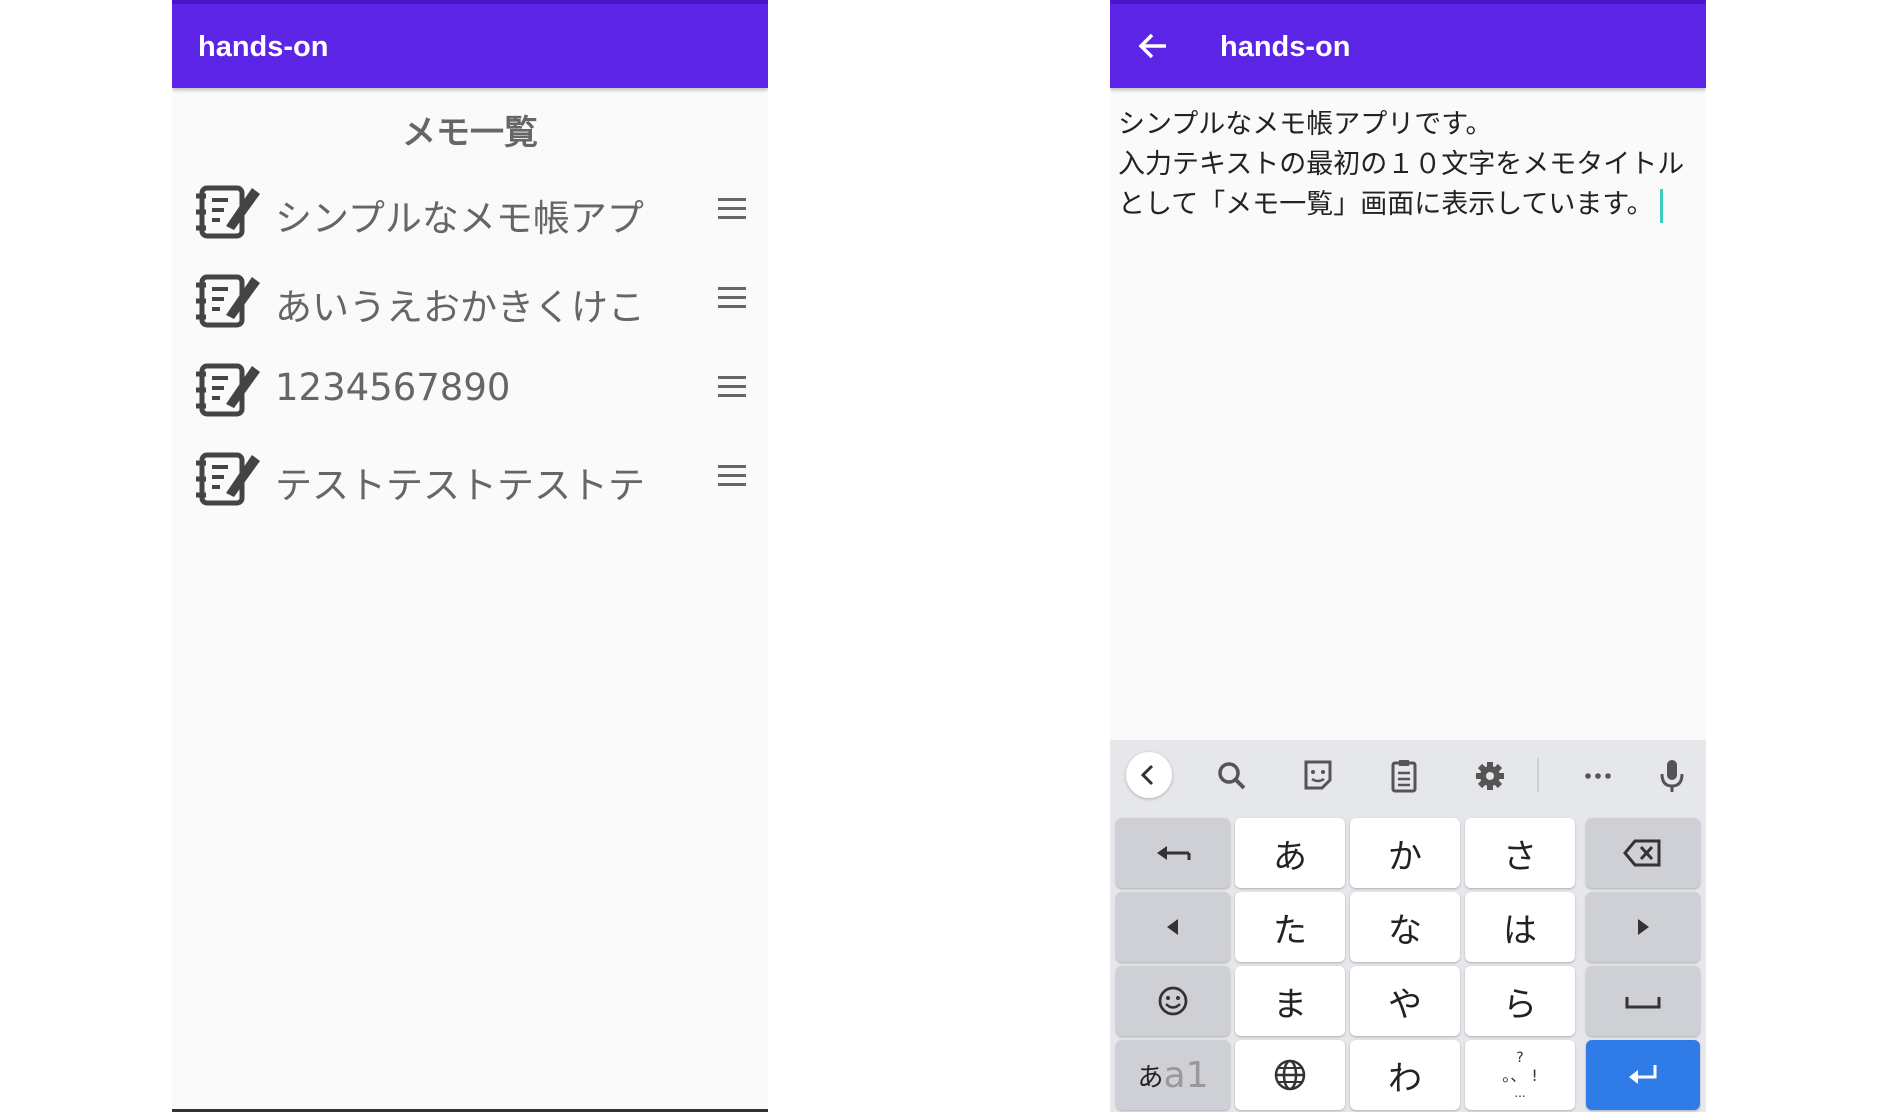 The width and height of the screenshot is (1898, 1112). I want to click on editor-line: 入力テキストの最初の１０文字をメモタイトル, so click(1401, 164).